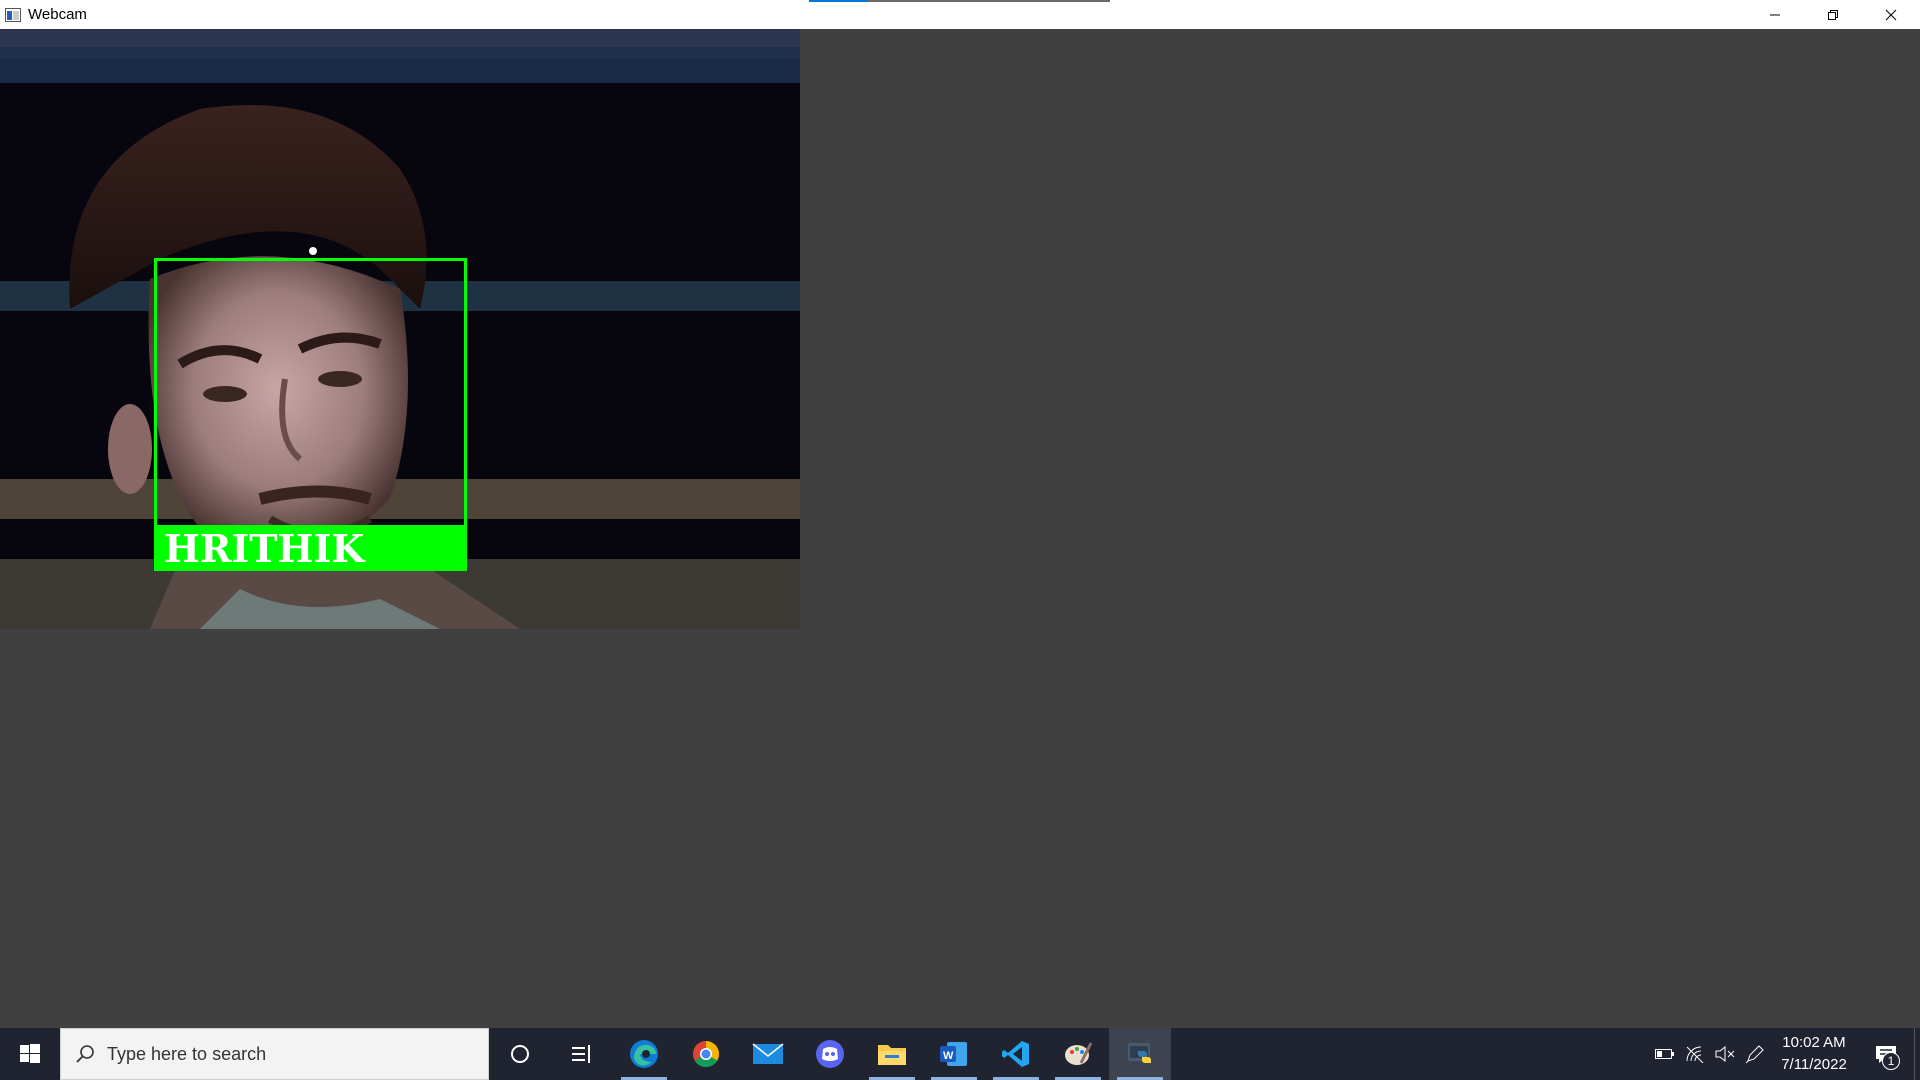 This screenshot has height=1080, width=1920. I want to click on system-tray: 10:02 AM 7/11/2022 1, so click(1785, 1054).